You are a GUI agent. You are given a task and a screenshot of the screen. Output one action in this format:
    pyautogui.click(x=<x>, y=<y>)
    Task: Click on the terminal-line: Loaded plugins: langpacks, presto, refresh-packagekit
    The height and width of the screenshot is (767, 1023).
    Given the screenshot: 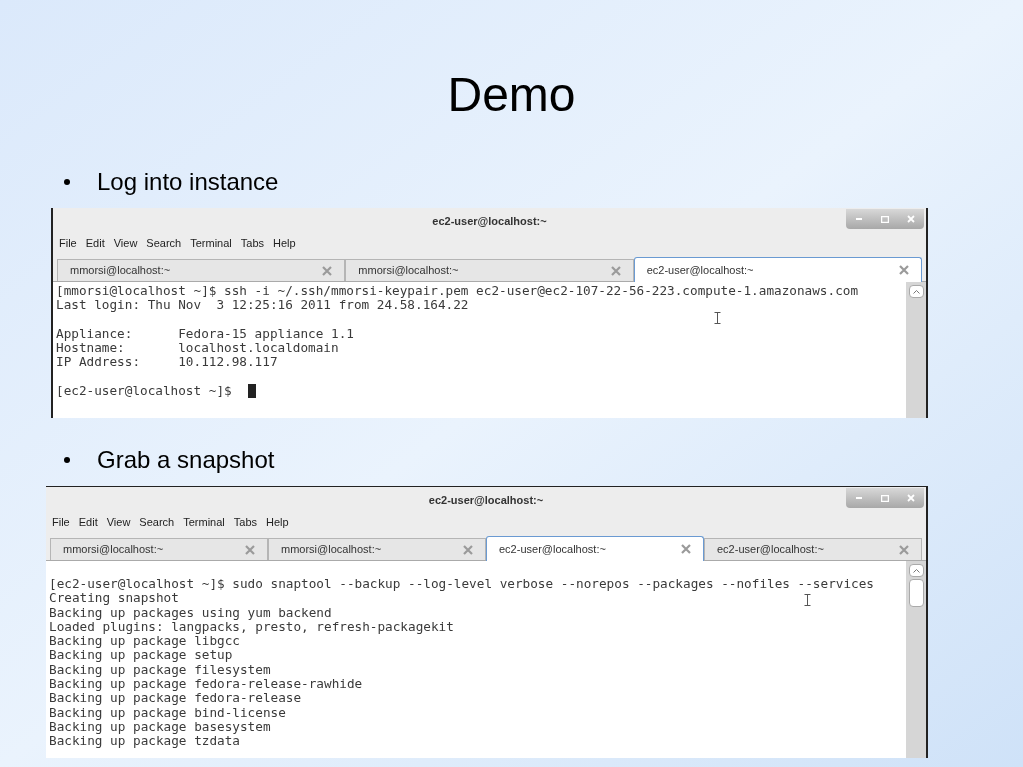 What is the action you would take?
    pyautogui.click(x=251, y=627)
    